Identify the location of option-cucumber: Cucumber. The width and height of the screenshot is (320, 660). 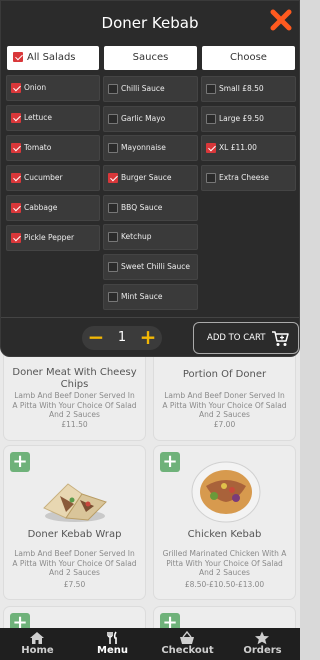
(53, 178).